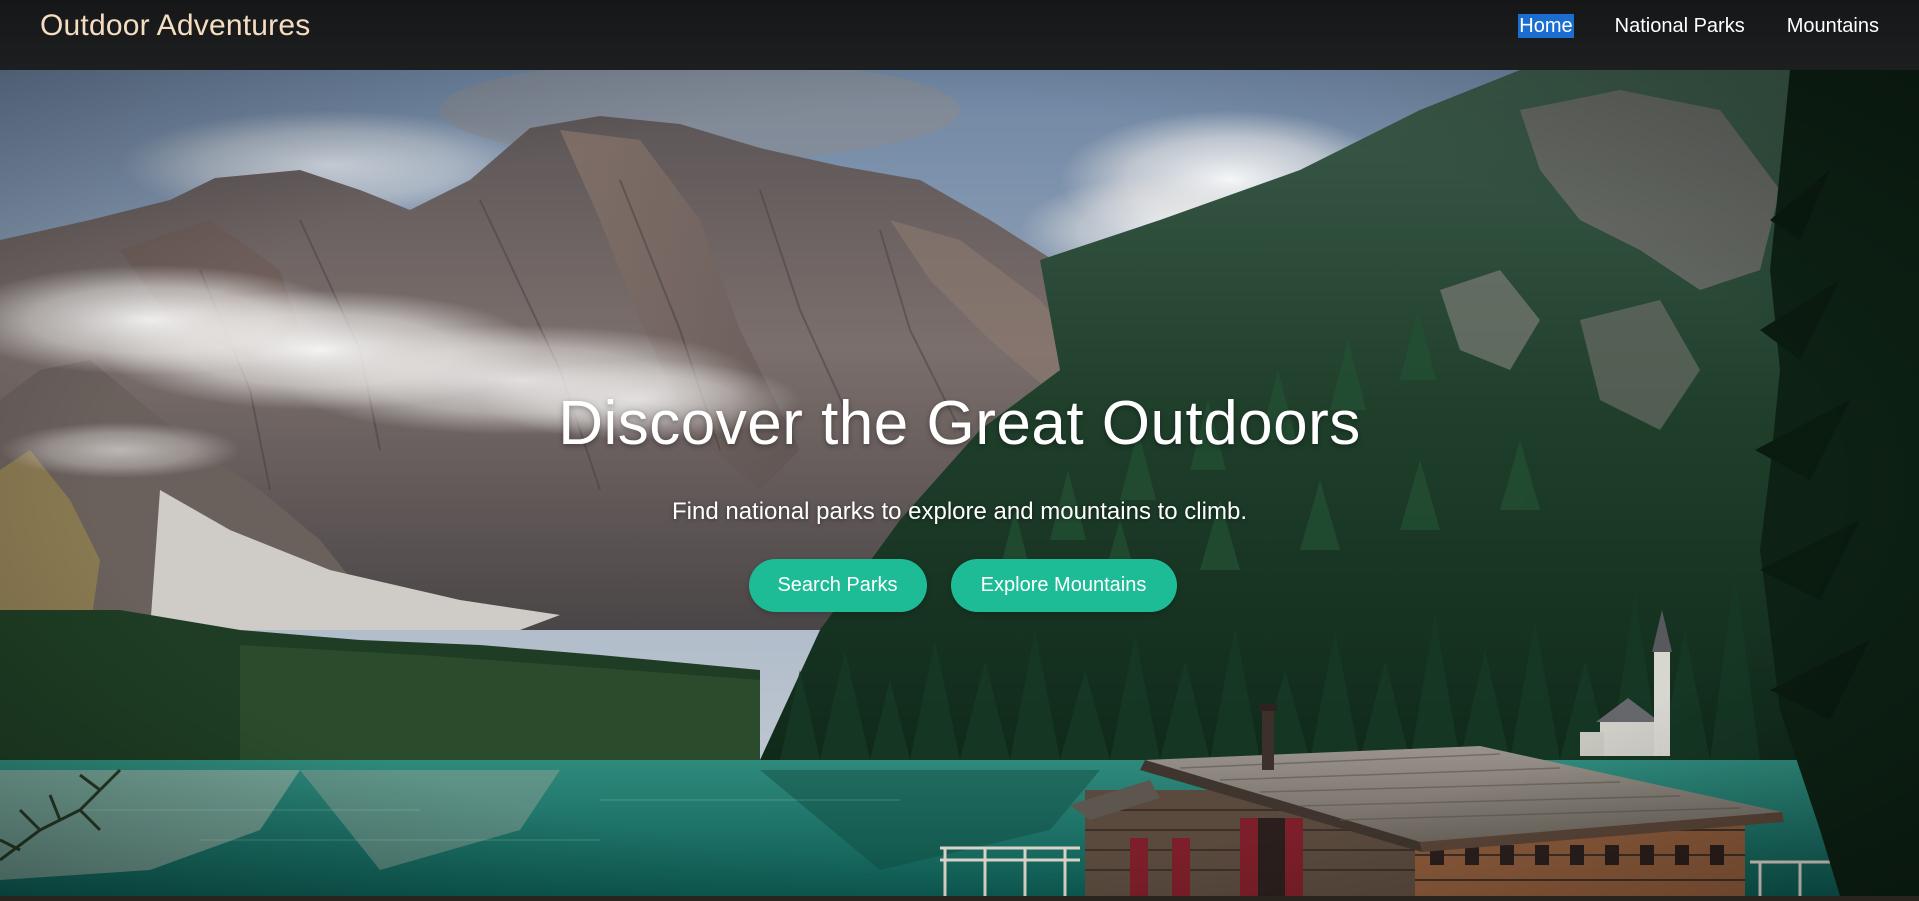  I want to click on hero-actions: Search Parks Explore Mountains, so click(959, 585).